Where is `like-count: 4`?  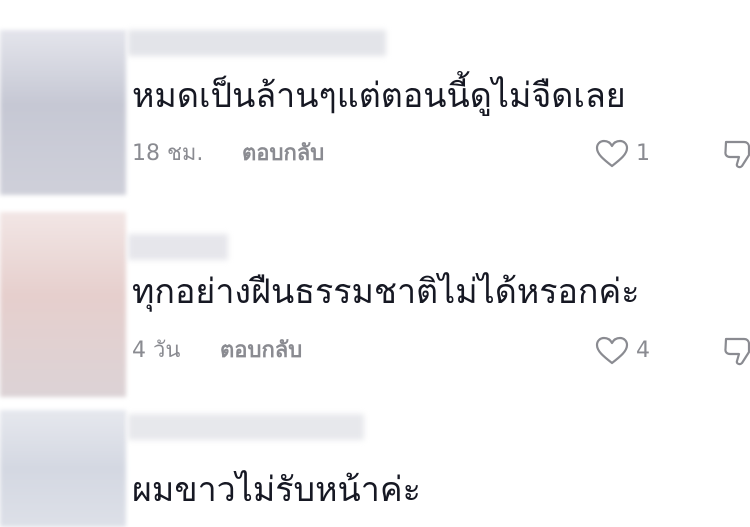
like-count: 4 is located at coordinates (643, 350).